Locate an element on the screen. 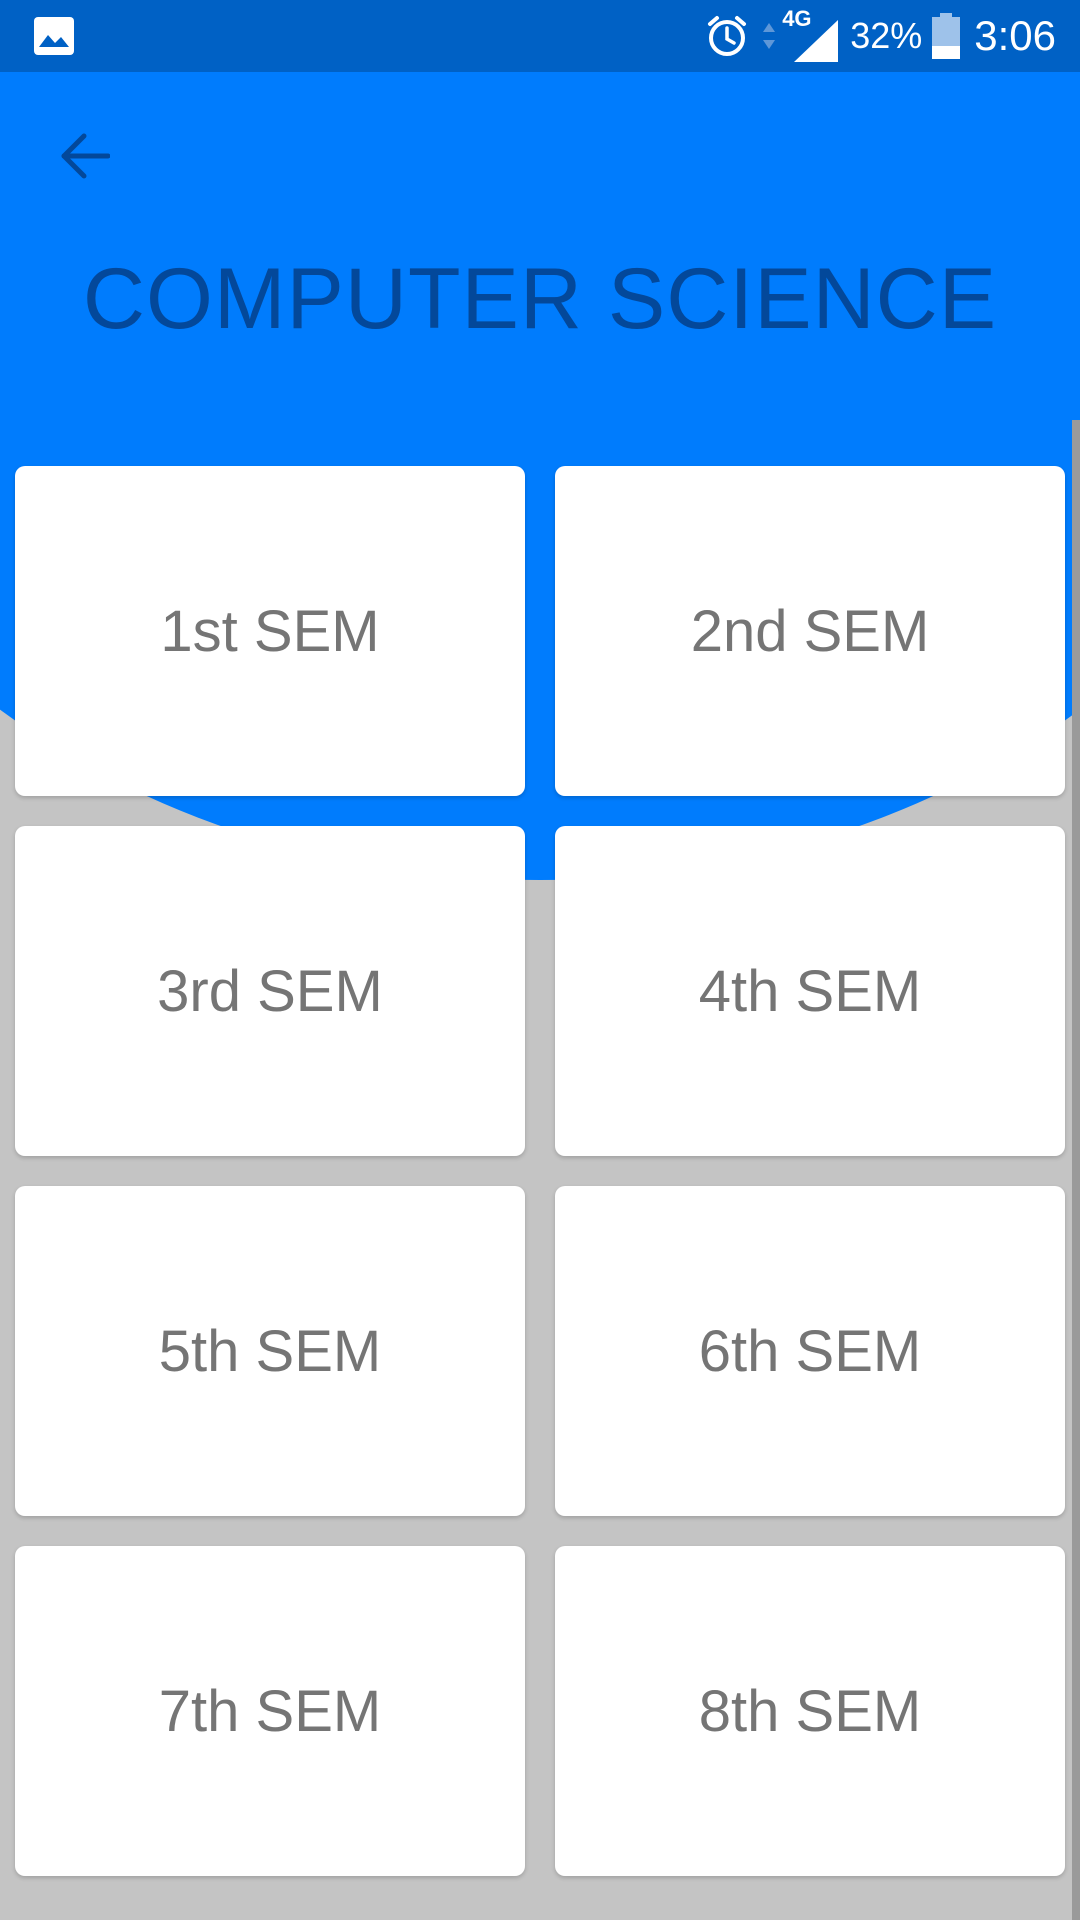 Image resolution: width=1080 pixels, height=1920 pixels. network-indicator: 4G is located at coordinates (811, 35).